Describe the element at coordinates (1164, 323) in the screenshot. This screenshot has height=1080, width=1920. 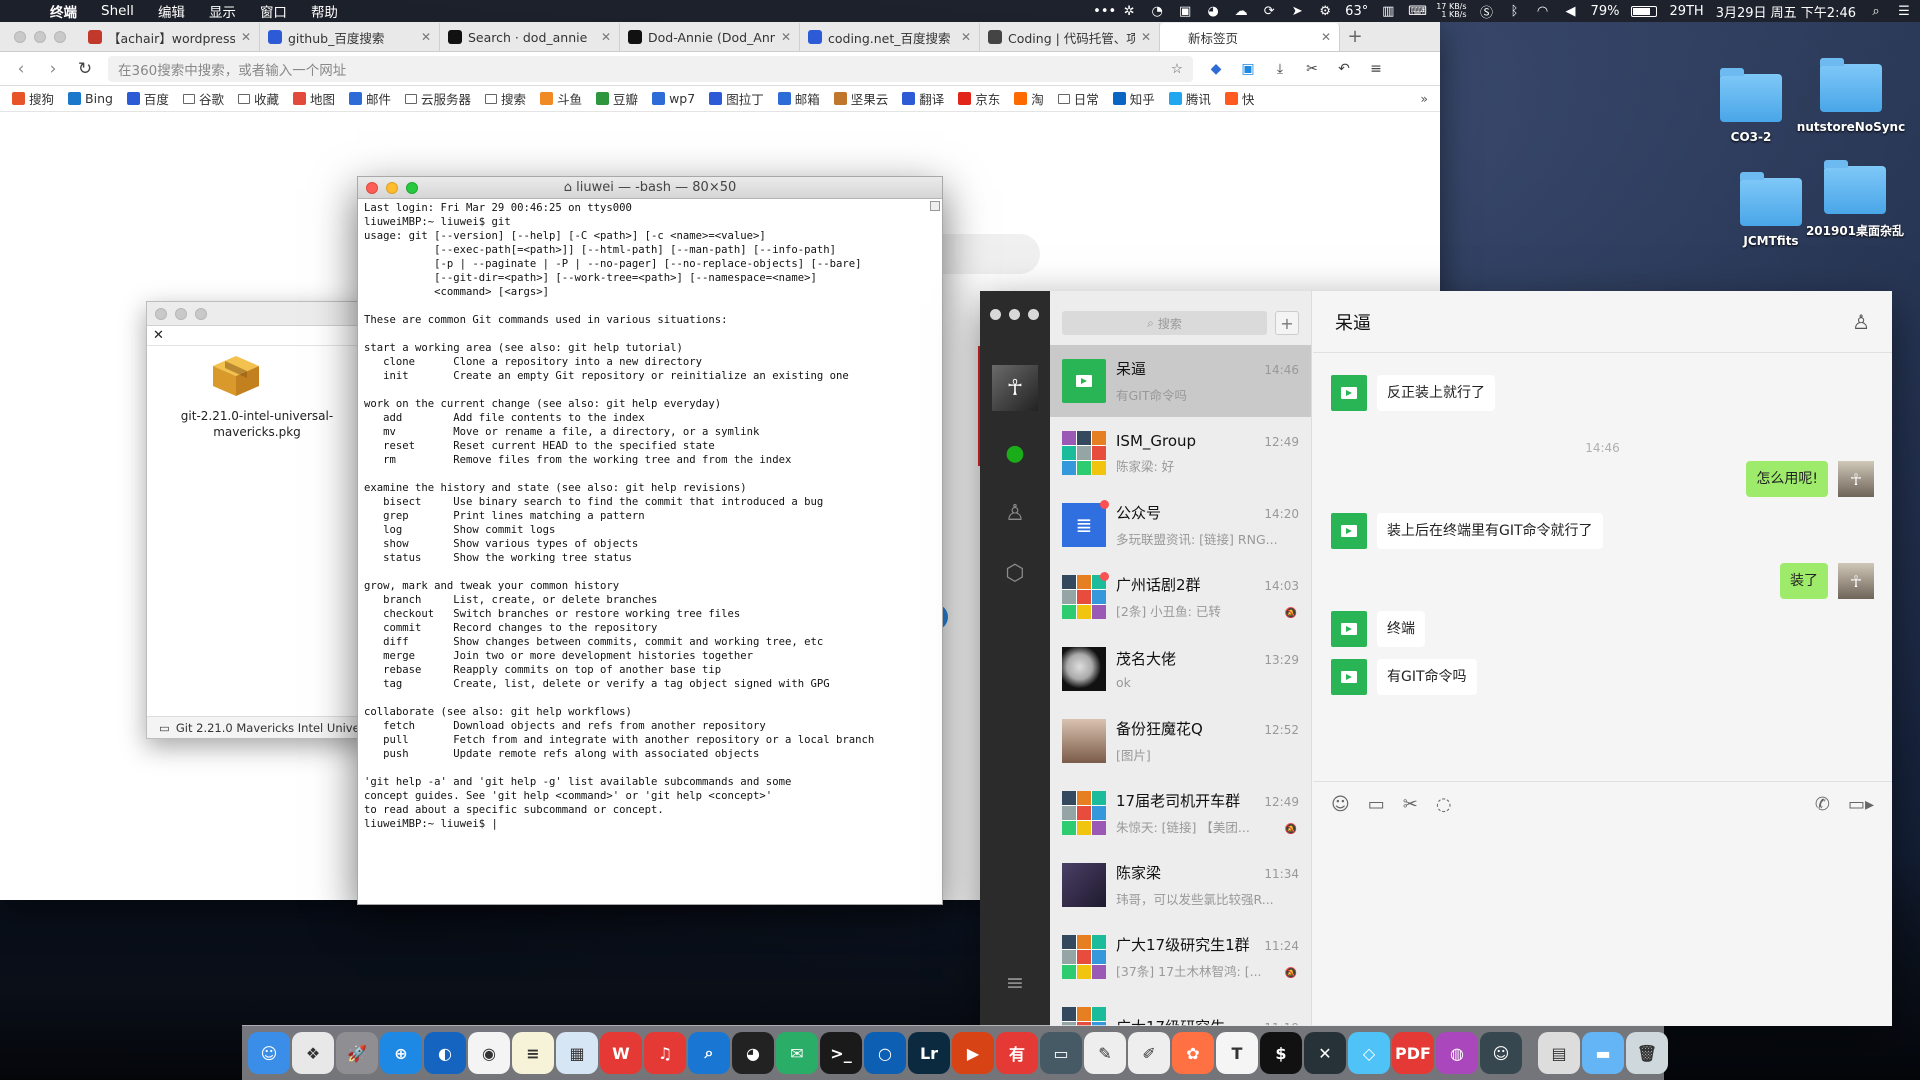
I see `wechat-search-input: ⌕ 搜索` at that location.